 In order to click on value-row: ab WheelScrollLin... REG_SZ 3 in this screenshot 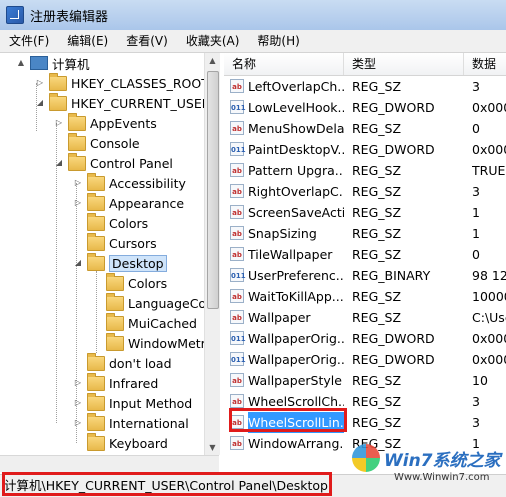, I will do `click(365, 422)`.